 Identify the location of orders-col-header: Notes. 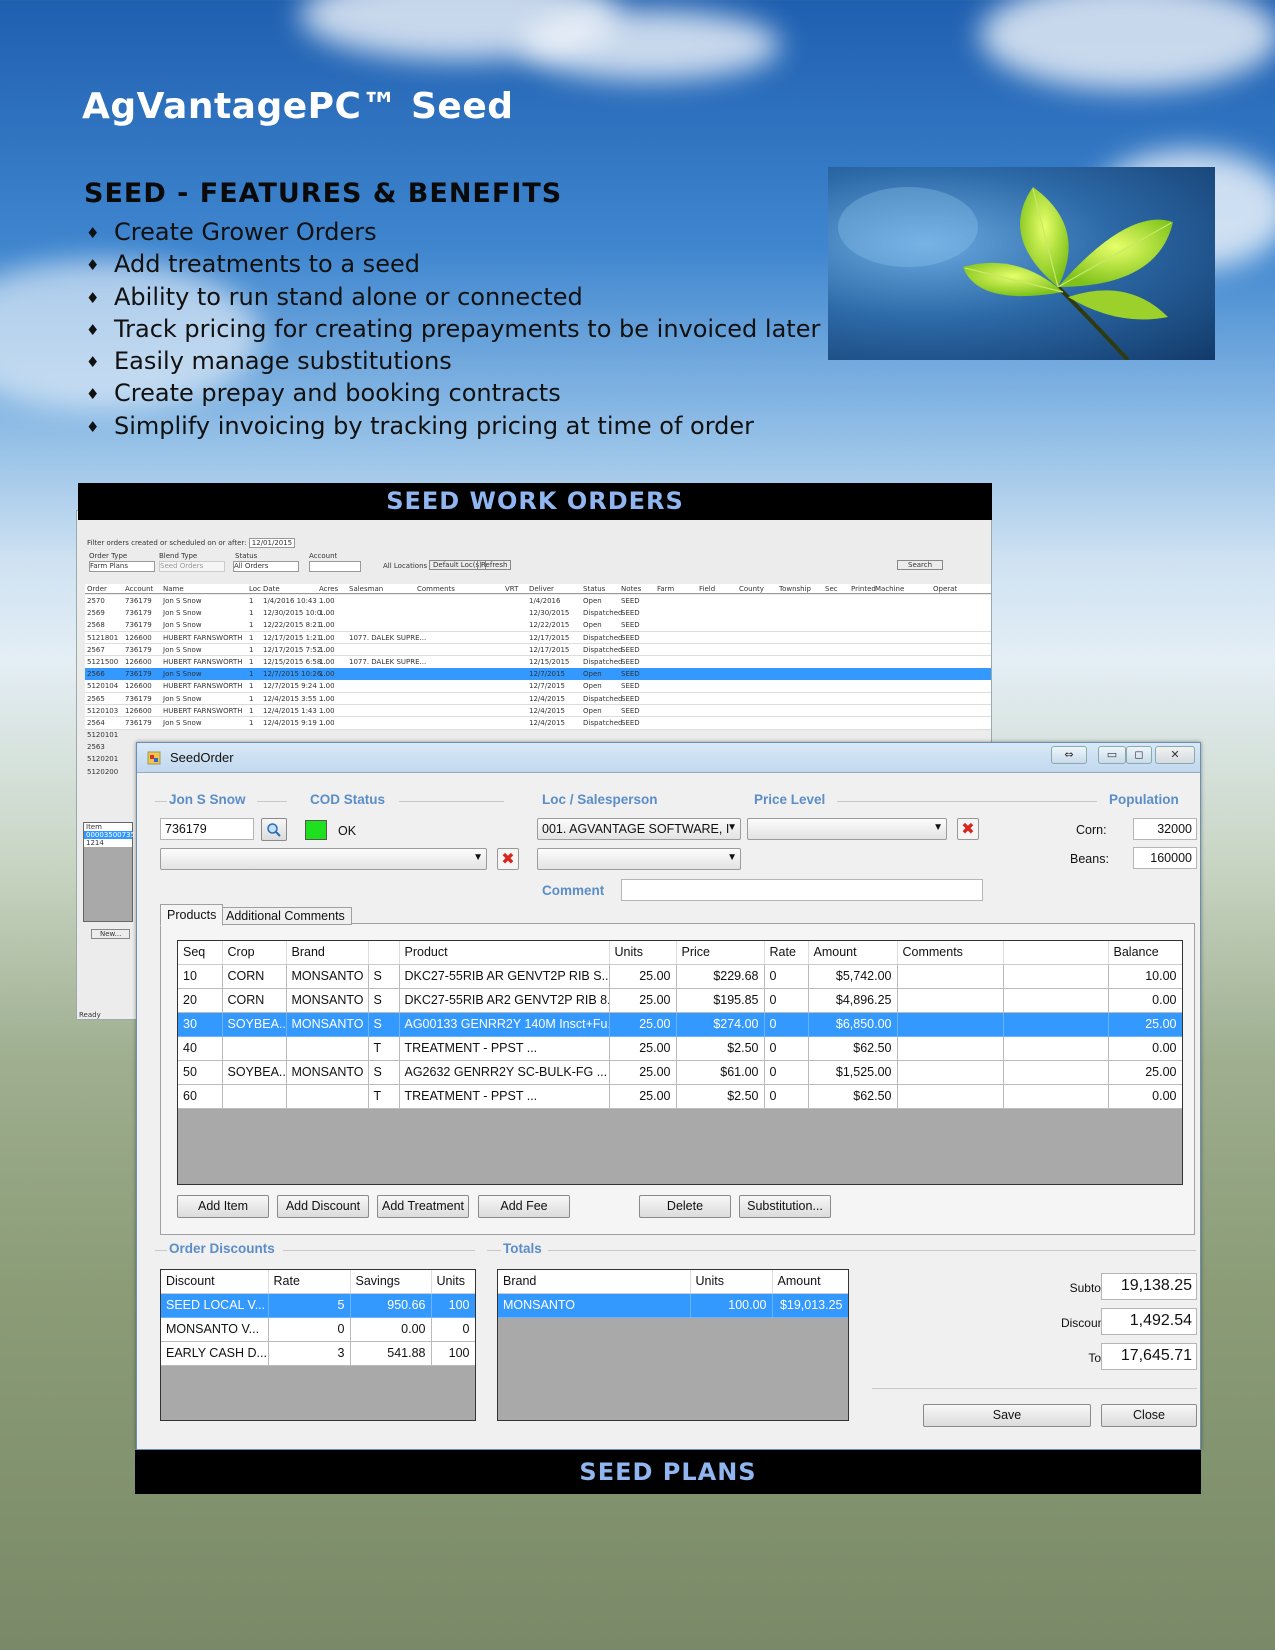
(631, 589).